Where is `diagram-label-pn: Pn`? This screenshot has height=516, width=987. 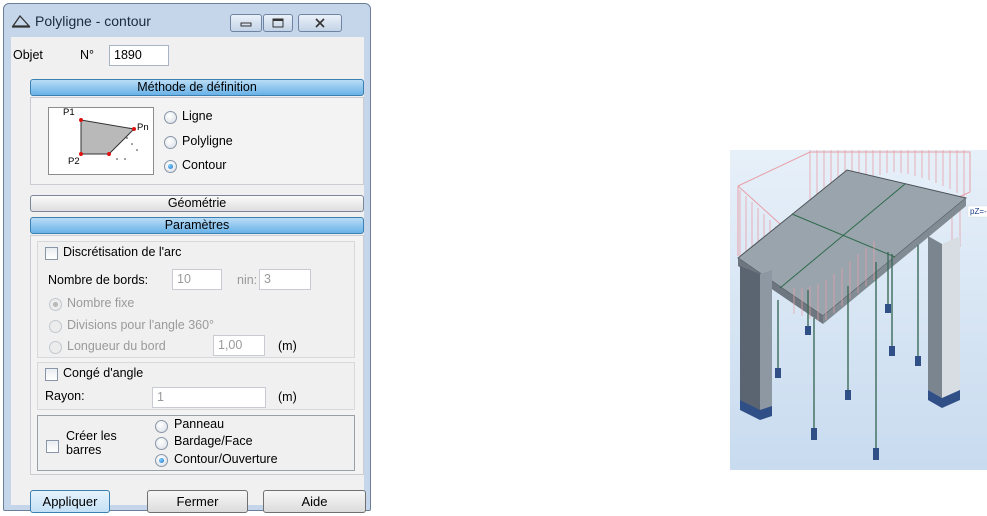 diagram-label-pn: Pn is located at coordinates (143, 127).